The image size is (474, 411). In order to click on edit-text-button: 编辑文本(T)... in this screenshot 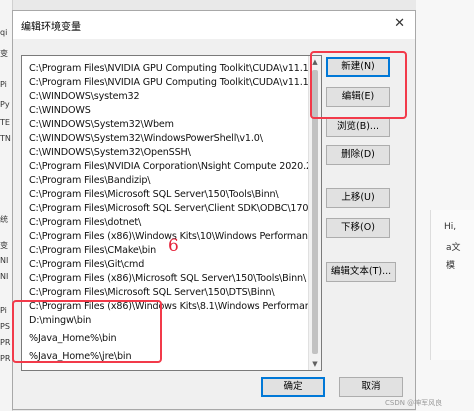, I will do `click(361, 272)`.